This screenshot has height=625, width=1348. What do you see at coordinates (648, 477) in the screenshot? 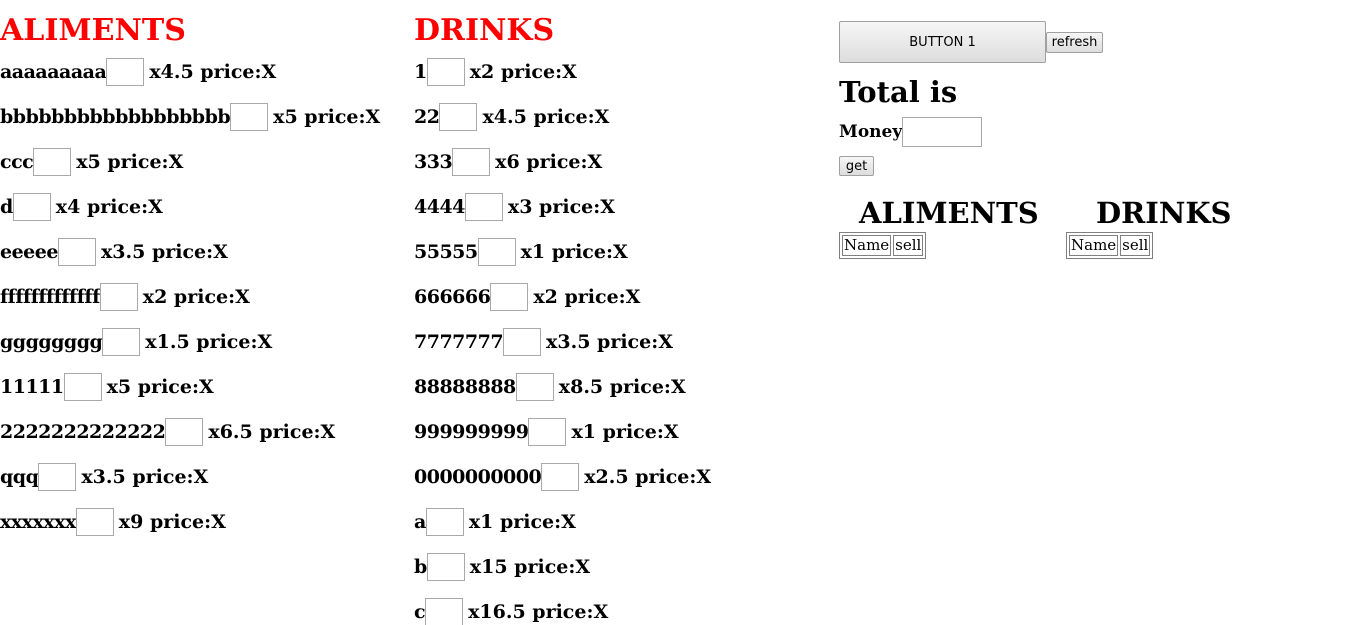
I see `drink-item-price: x2.5 price:X` at bounding box center [648, 477].